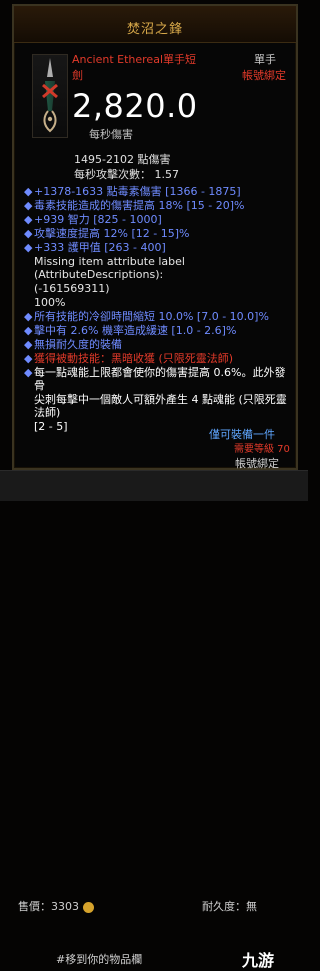 The width and height of the screenshot is (320, 971). What do you see at coordinates (229, 906) in the screenshot?
I see `durability: 耐久度：無` at bounding box center [229, 906].